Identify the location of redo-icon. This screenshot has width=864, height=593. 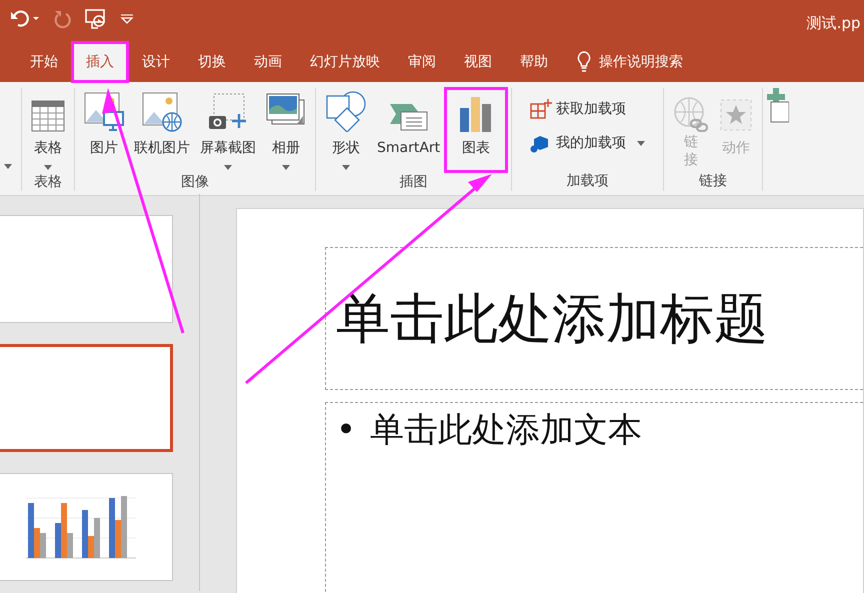
(62, 18).